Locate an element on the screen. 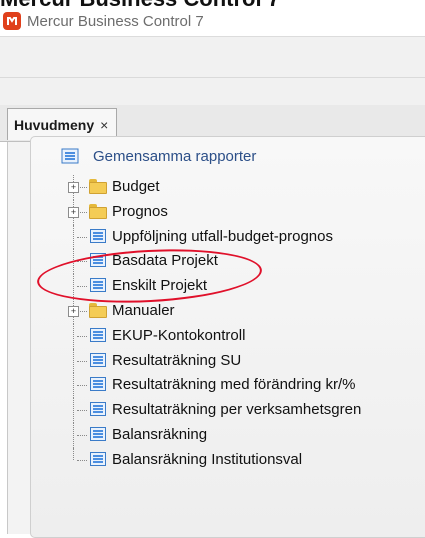 This screenshot has height=538, width=425. tree-item: Resultaträkning per verksamhetsgren is located at coordinates (246, 410).